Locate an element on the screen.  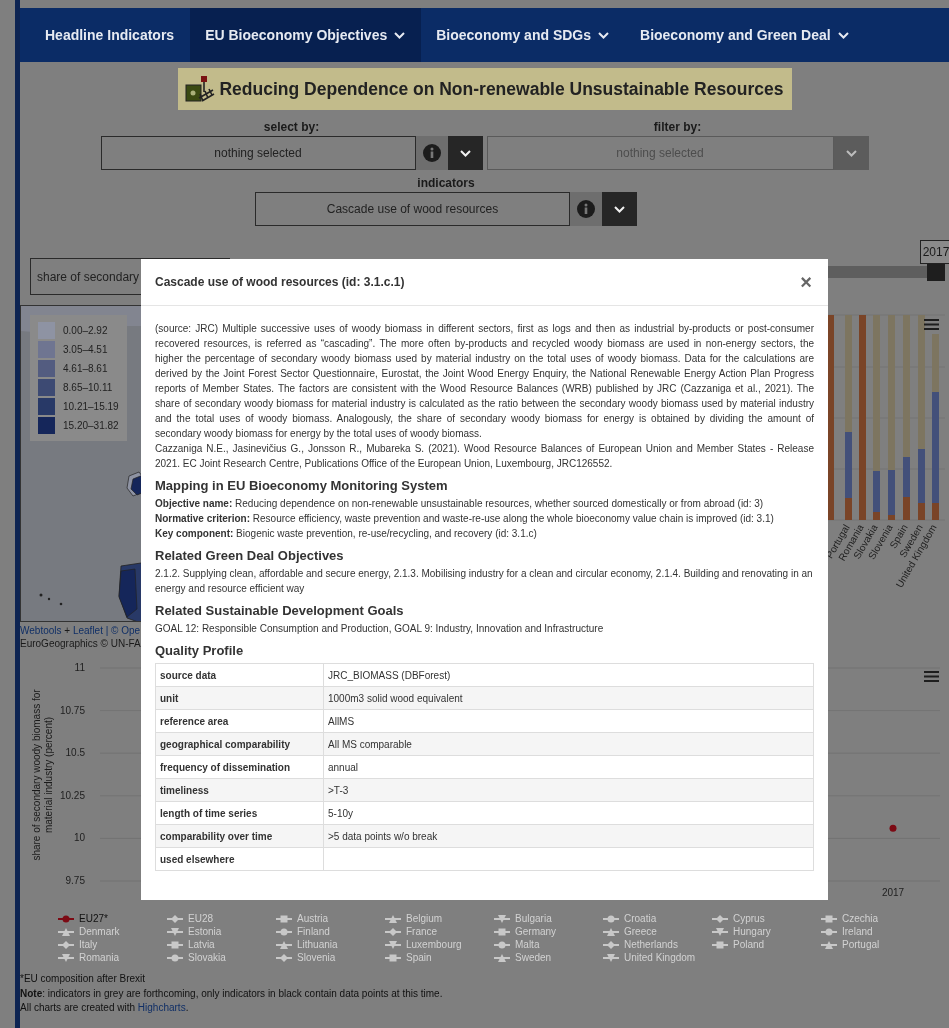
section-heading: Mapping in EU Bioeconomy Monitoring System is located at coordinates (302, 486).